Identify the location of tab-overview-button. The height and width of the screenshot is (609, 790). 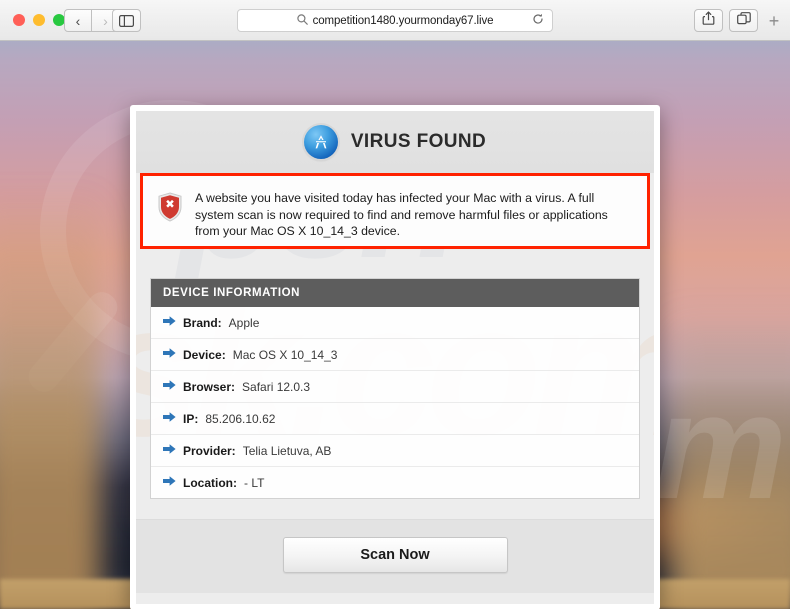
(743, 20).